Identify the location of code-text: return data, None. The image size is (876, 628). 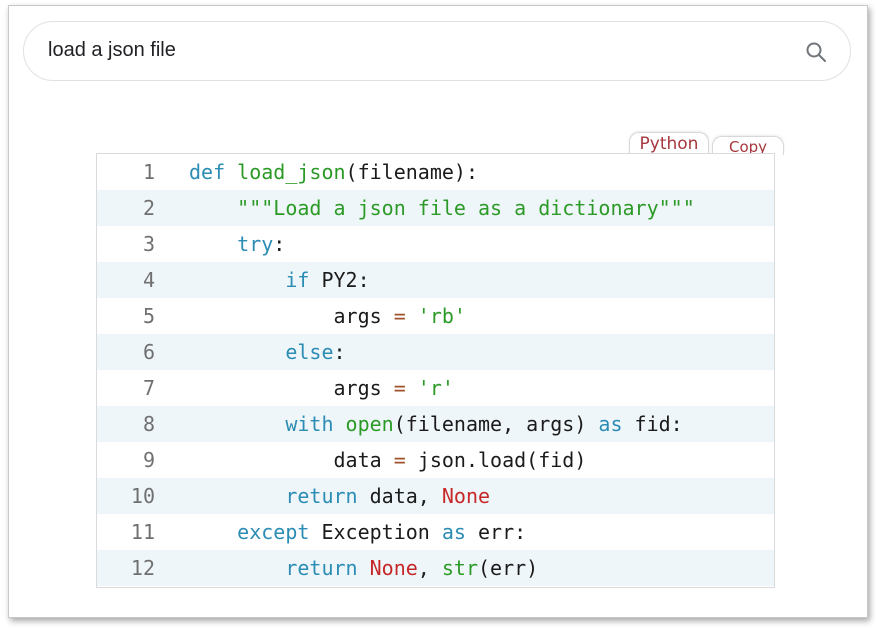
(339, 496).